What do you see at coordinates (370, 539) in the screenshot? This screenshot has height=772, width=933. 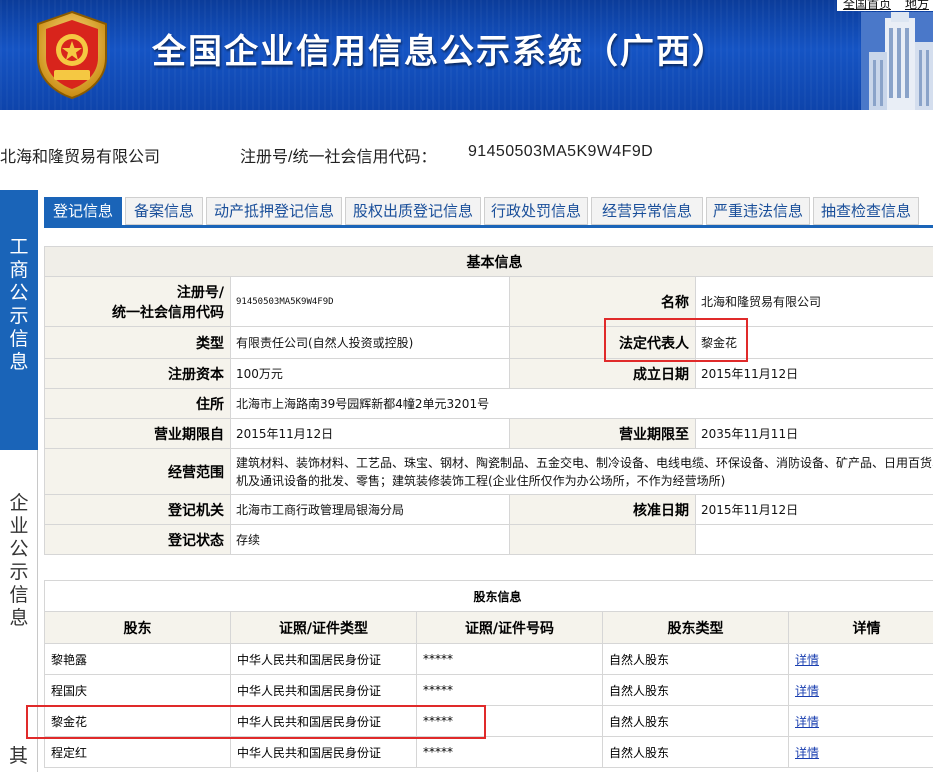 I see `status-value: 存续` at bounding box center [370, 539].